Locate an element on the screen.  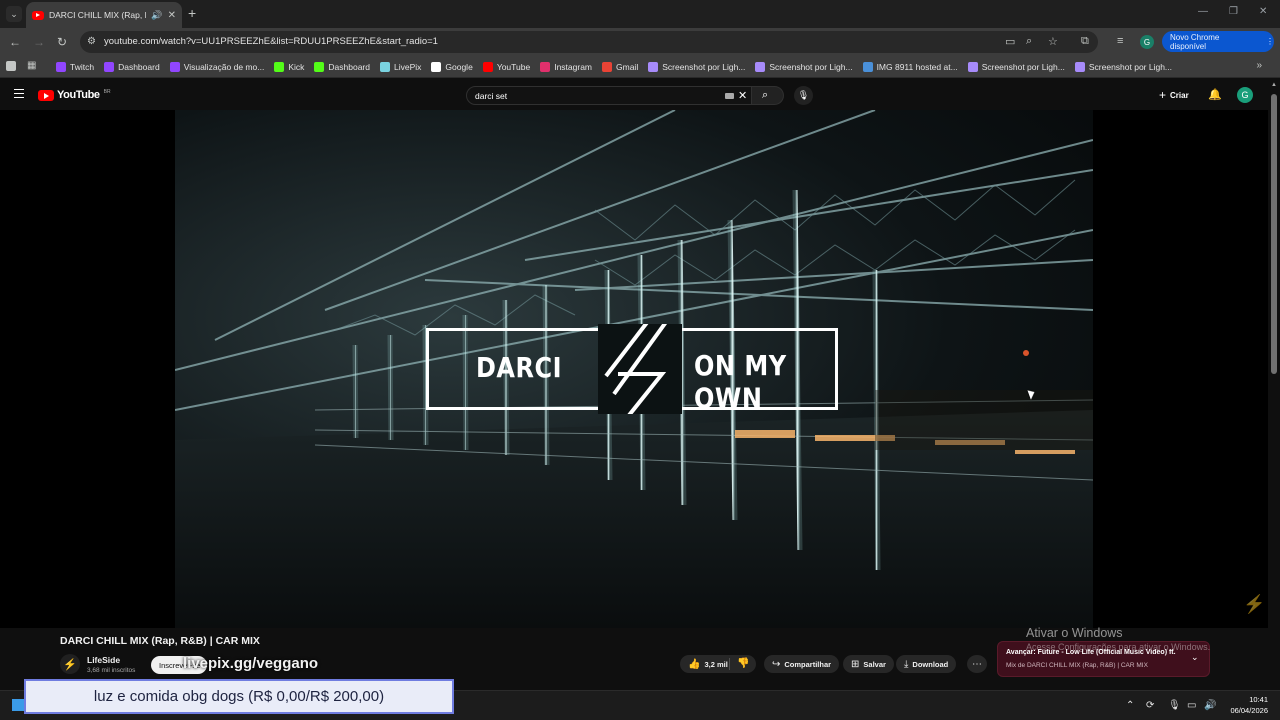
subscriber-count: 3,68 mil inscritos is located at coordinates (111, 670).